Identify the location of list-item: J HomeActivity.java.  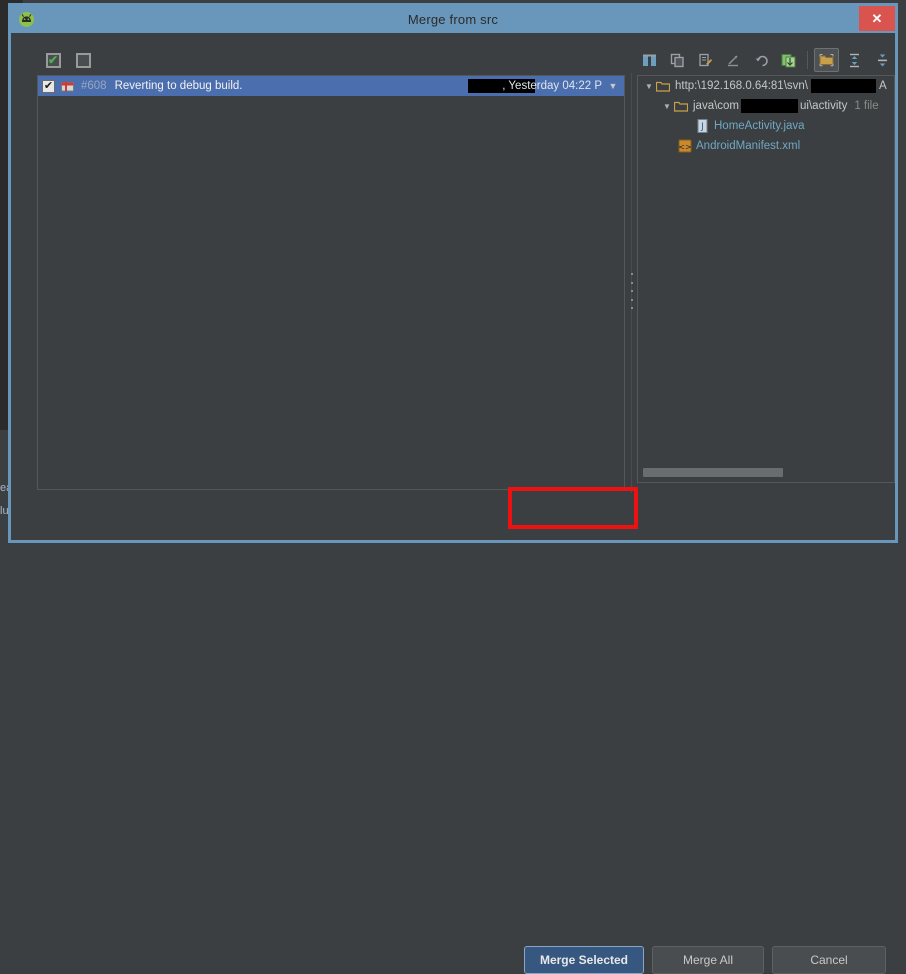
(766, 126).